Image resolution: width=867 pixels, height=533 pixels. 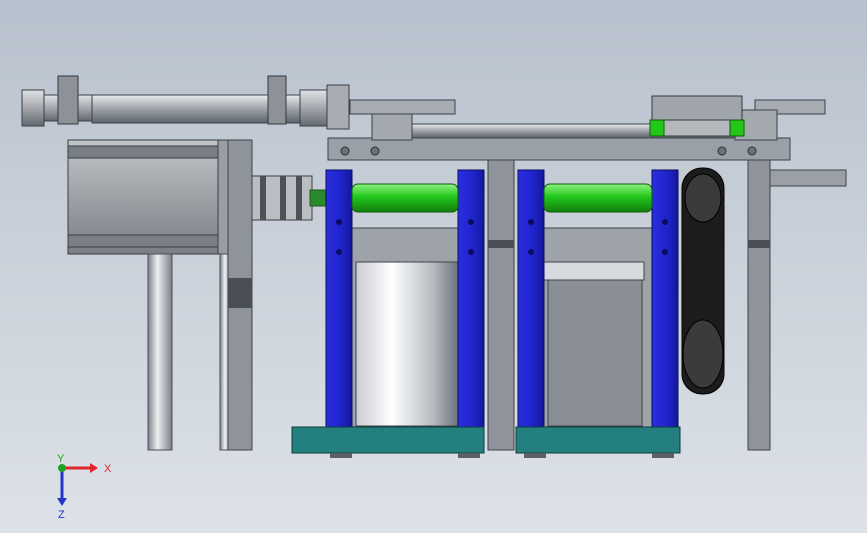 What do you see at coordinates (61, 515) in the screenshot?
I see `triad-z-label: Z` at bounding box center [61, 515].